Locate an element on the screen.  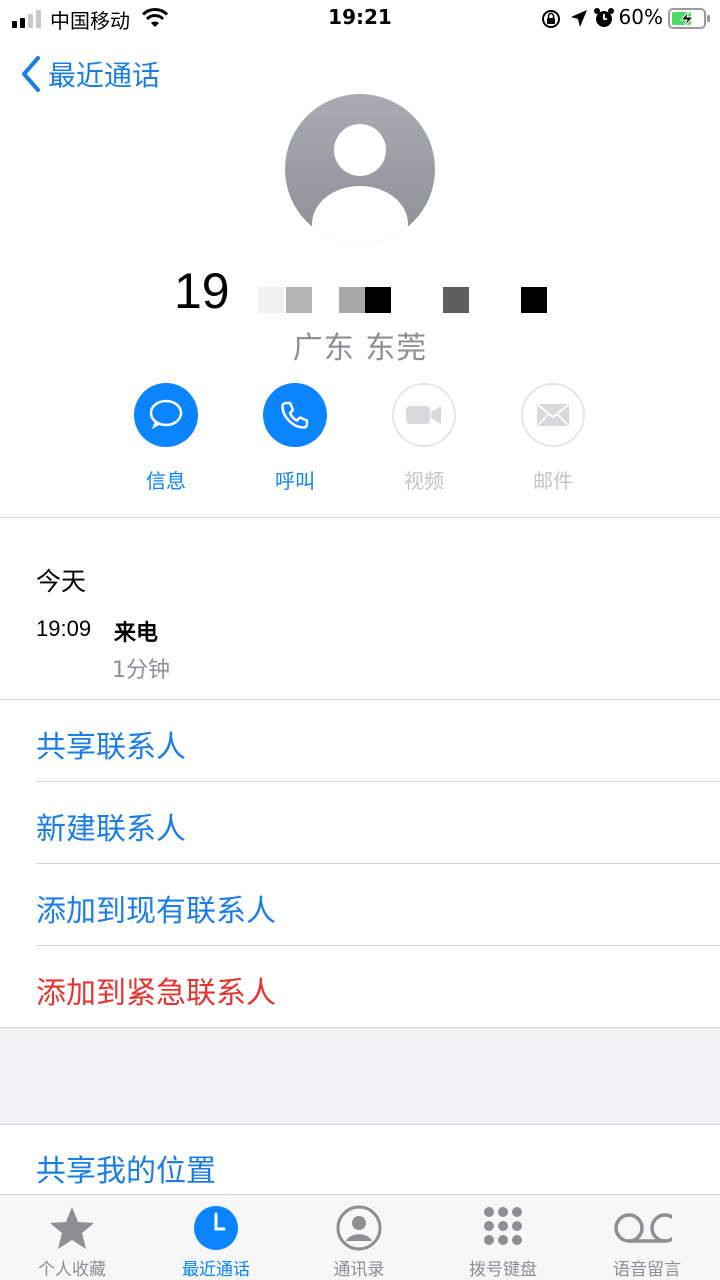
add-to-emergency-contact-button: 添加到紧急联系人 is located at coordinates (156, 990).